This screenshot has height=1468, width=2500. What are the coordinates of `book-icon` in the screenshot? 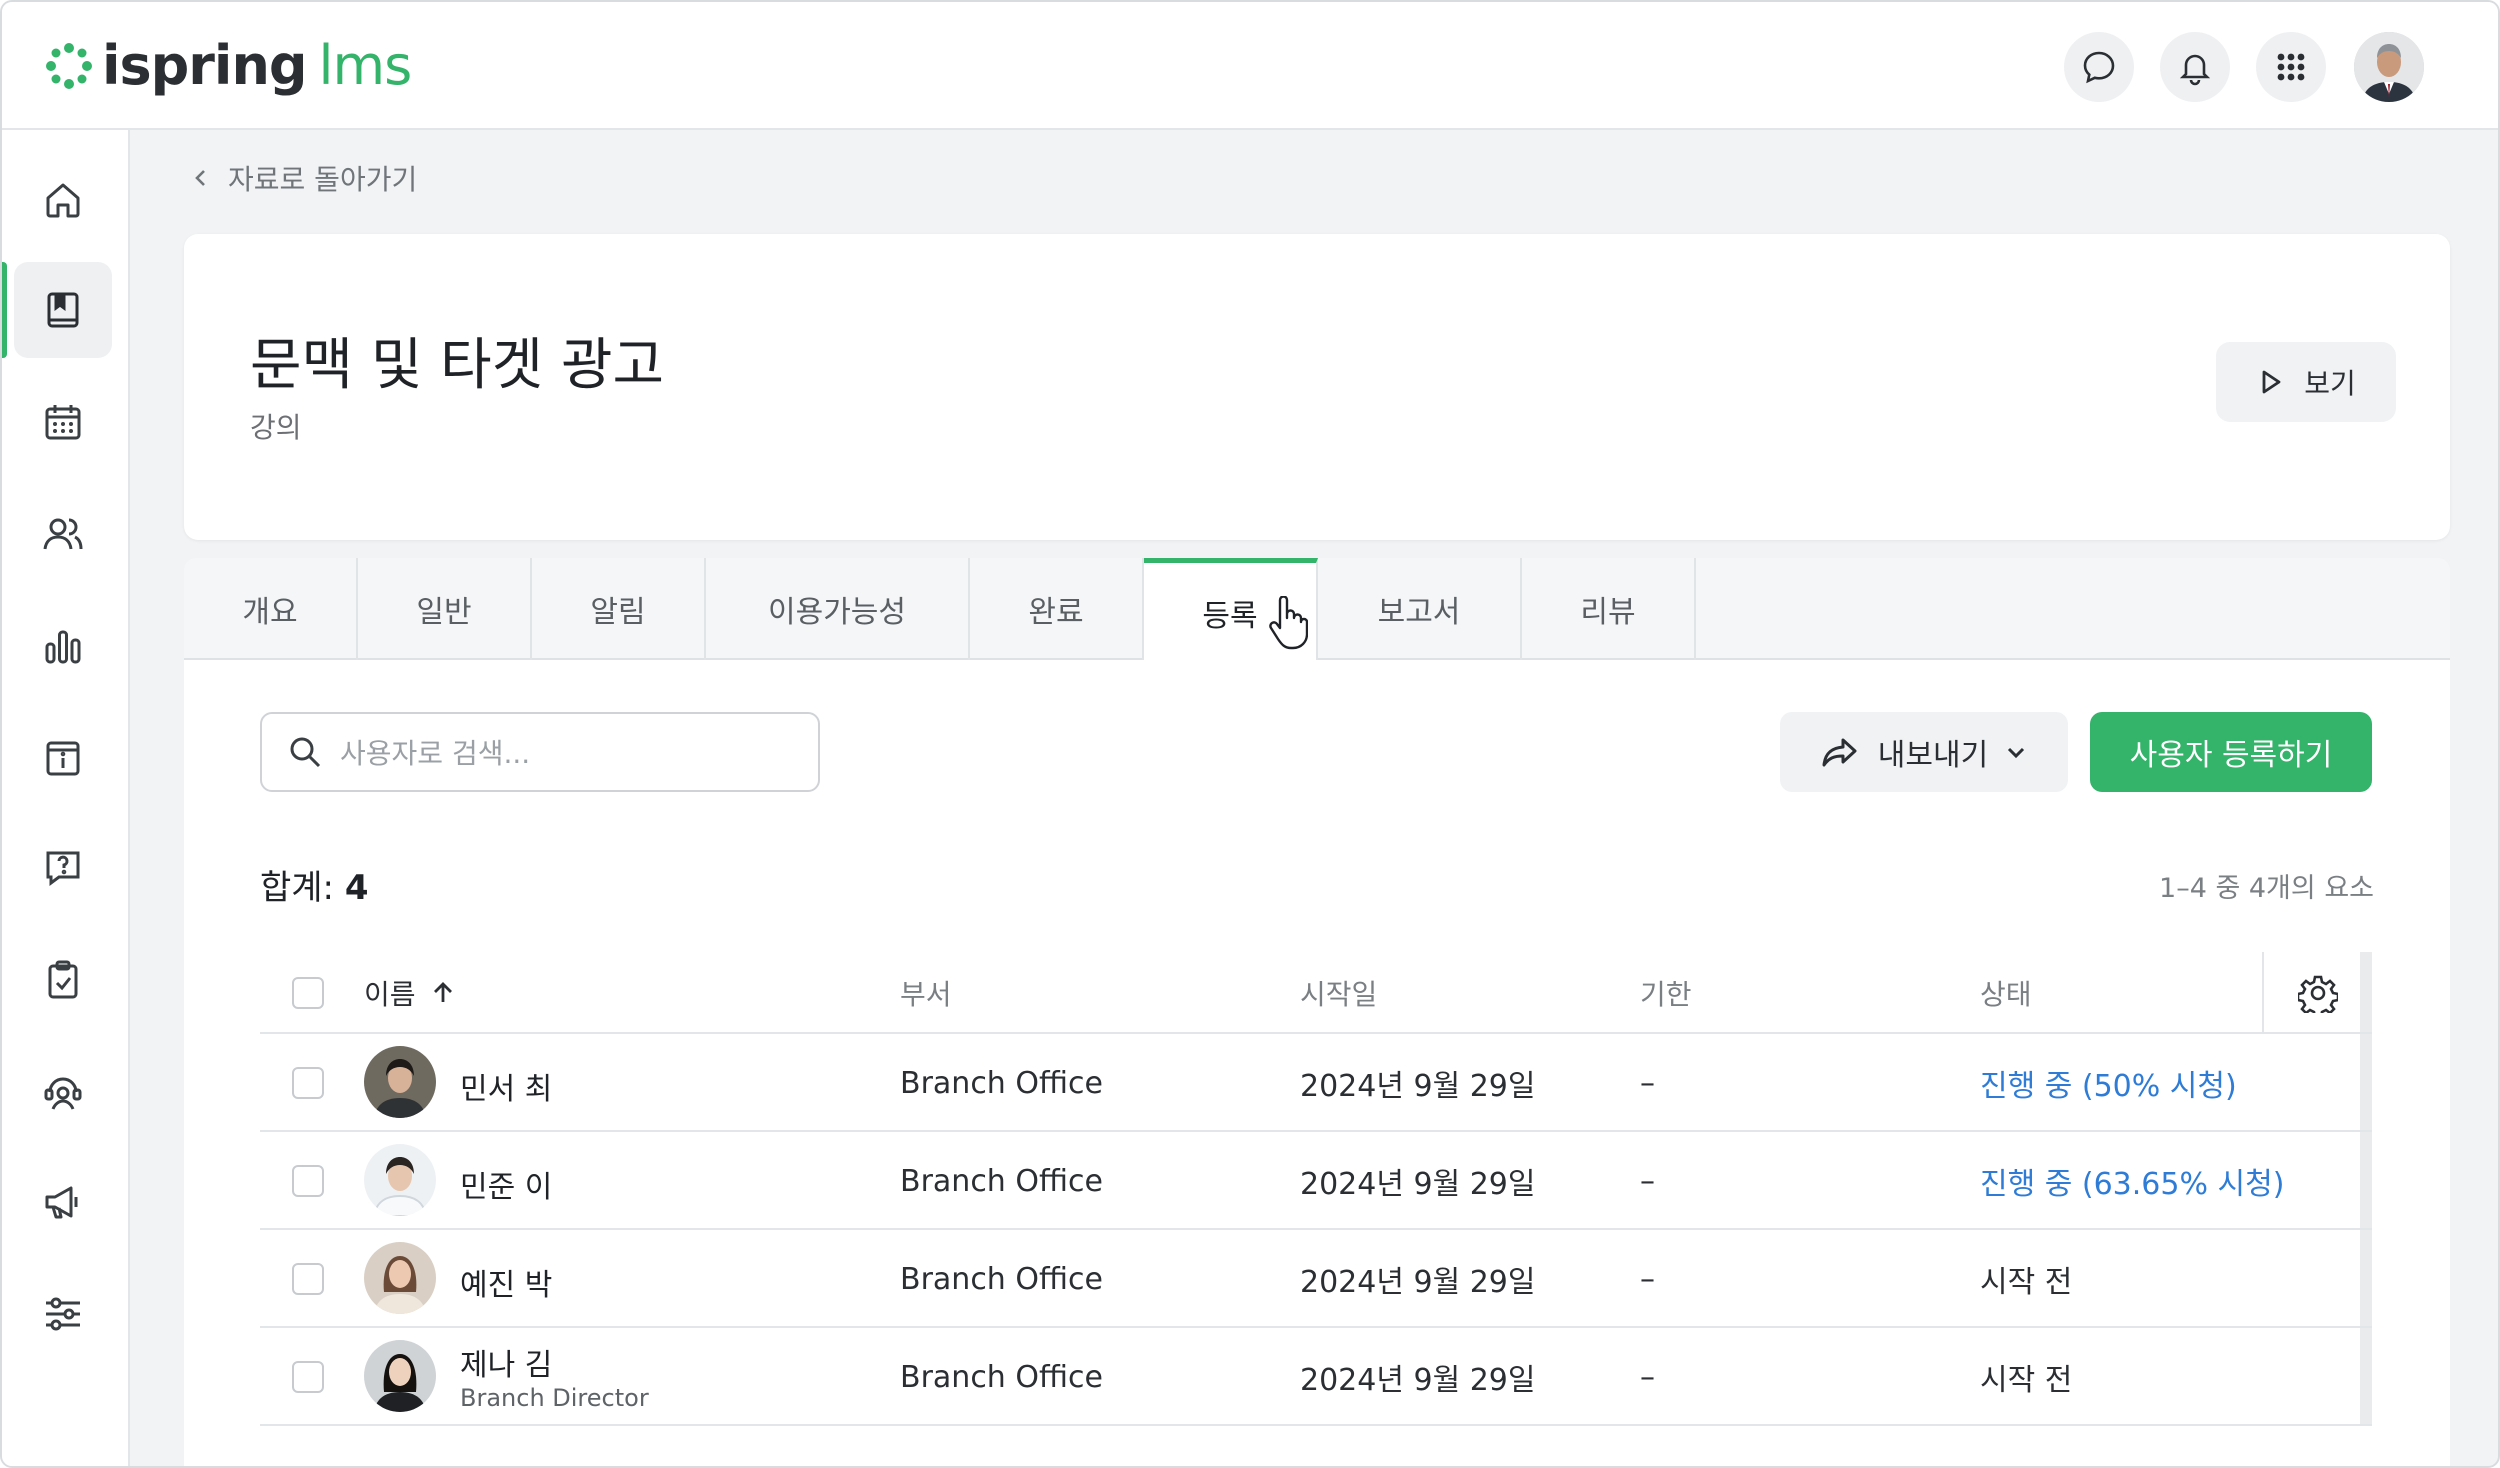 It's located at (63, 310).